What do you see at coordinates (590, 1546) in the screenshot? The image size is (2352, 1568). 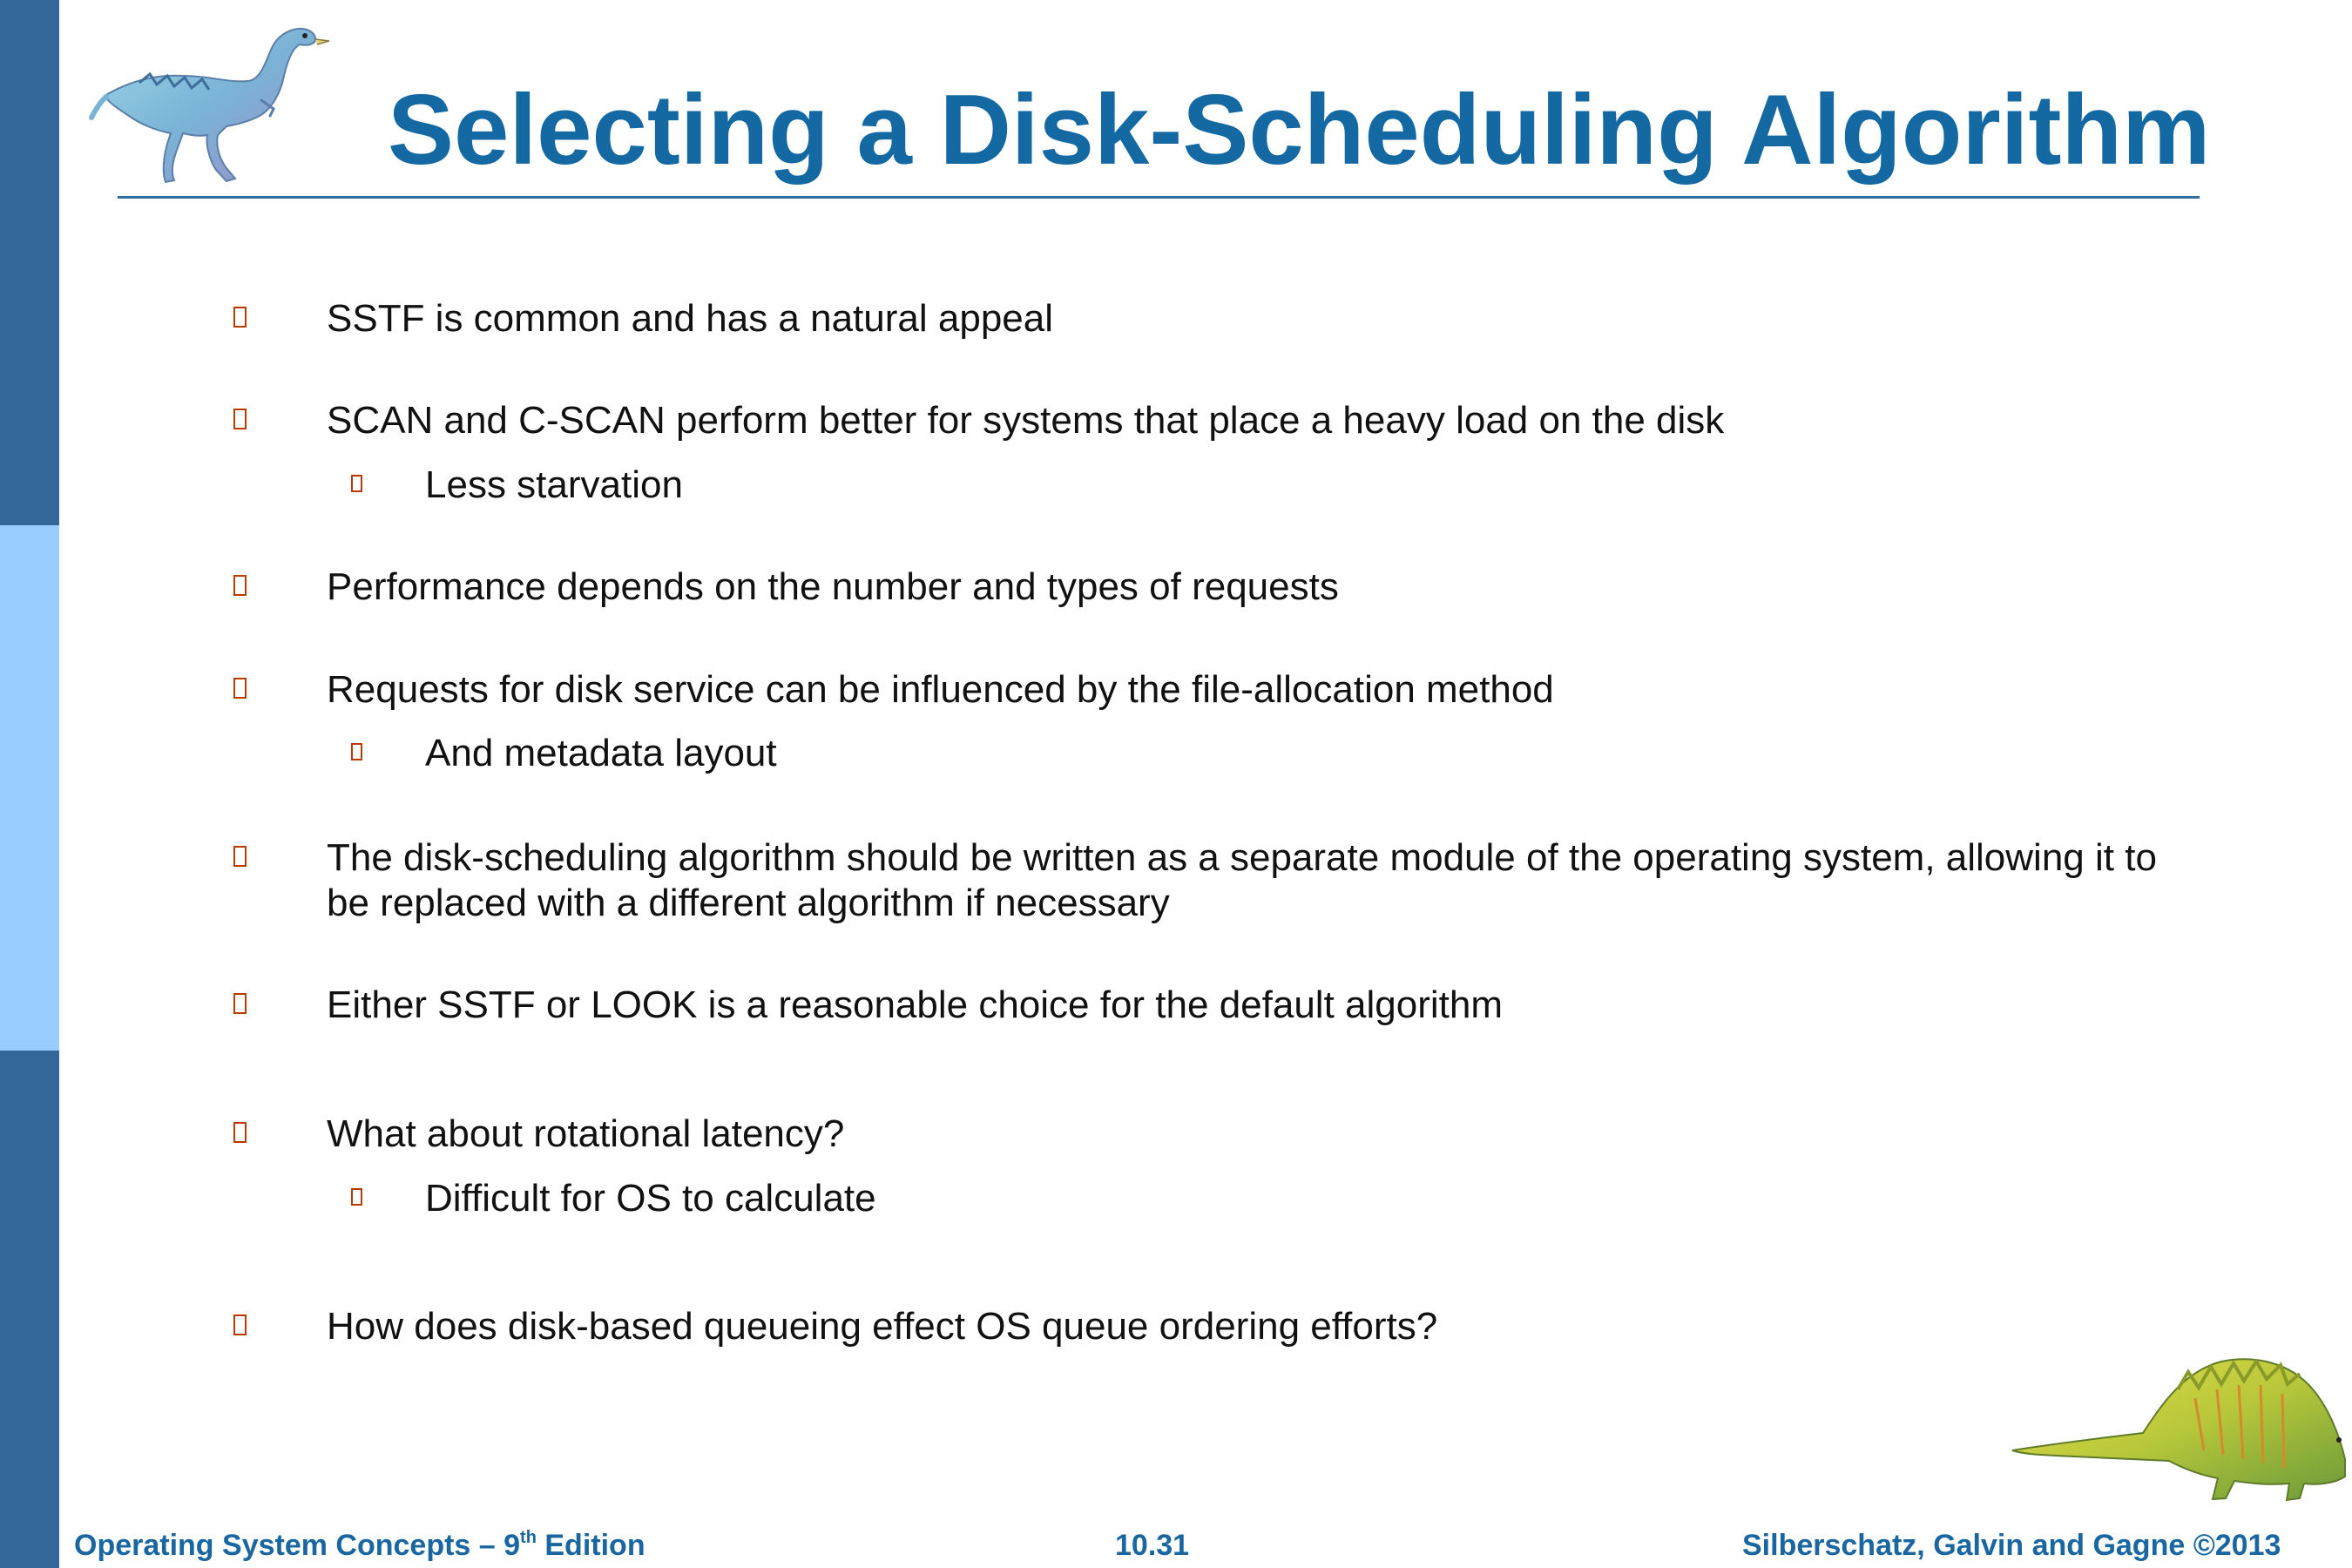 I see `footer-book-suffix: Edition` at bounding box center [590, 1546].